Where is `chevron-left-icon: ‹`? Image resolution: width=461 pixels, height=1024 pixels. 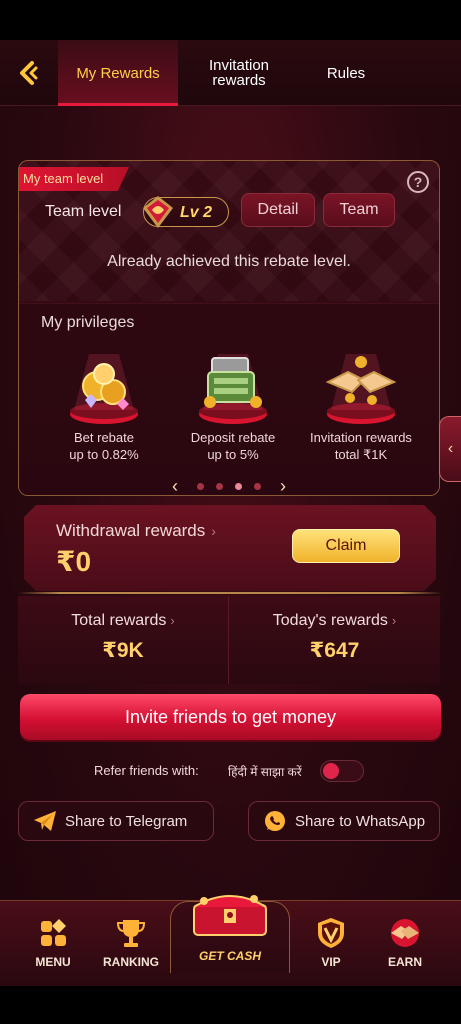
chevron-left-icon: ‹ is located at coordinates (450, 448).